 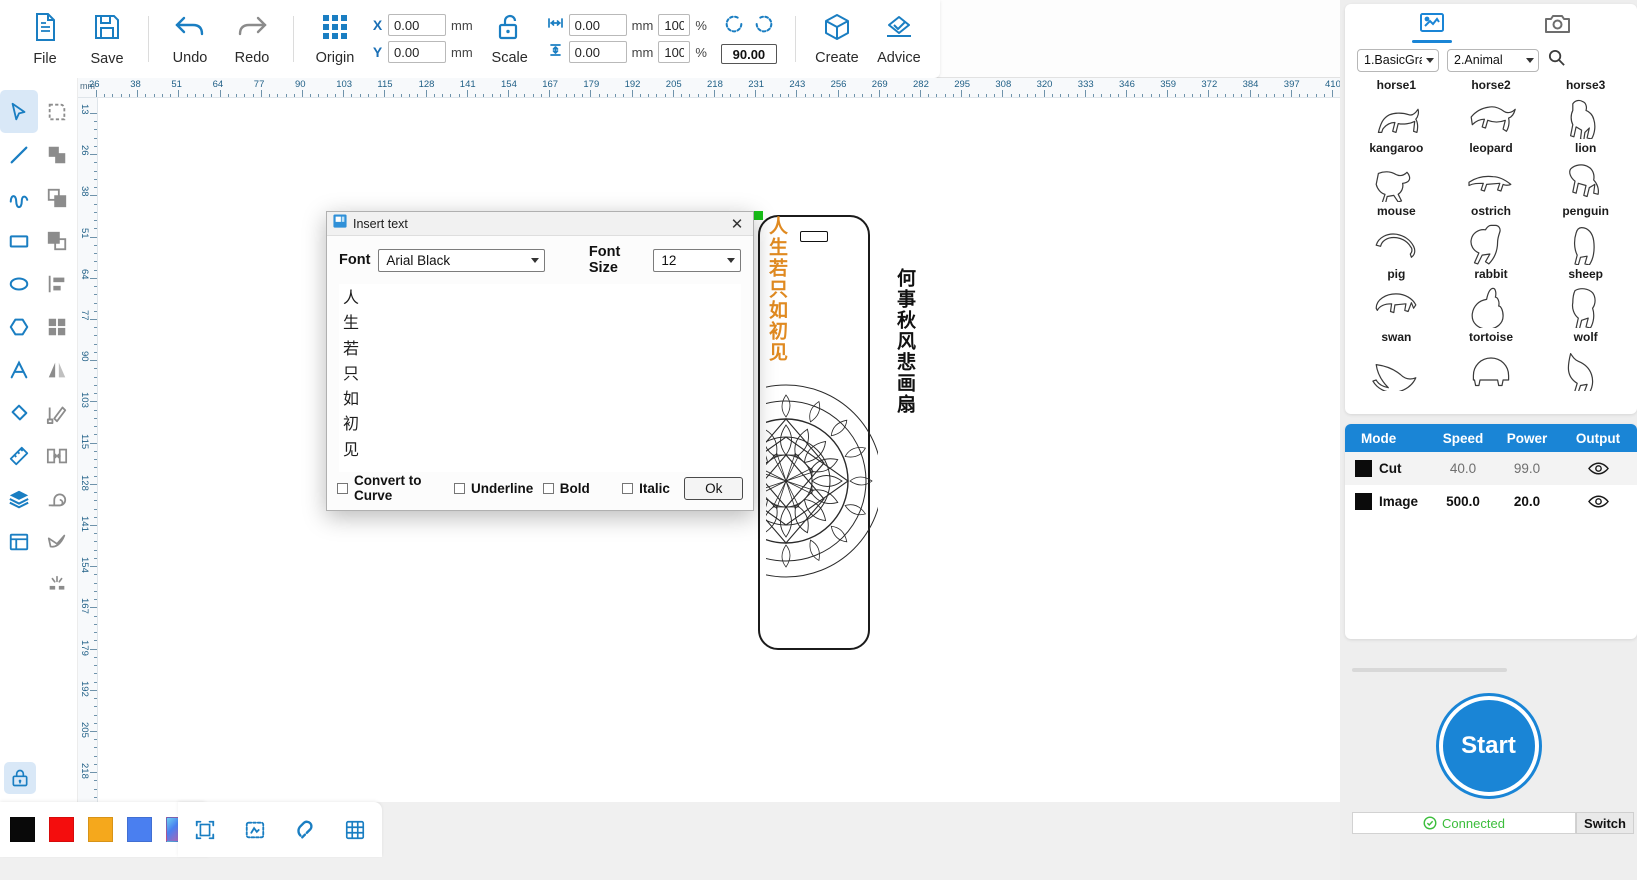 What do you see at coordinates (1527, 501) in the screenshot?
I see `table-cell-power: 20.0` at bounding box center [1527, 501].